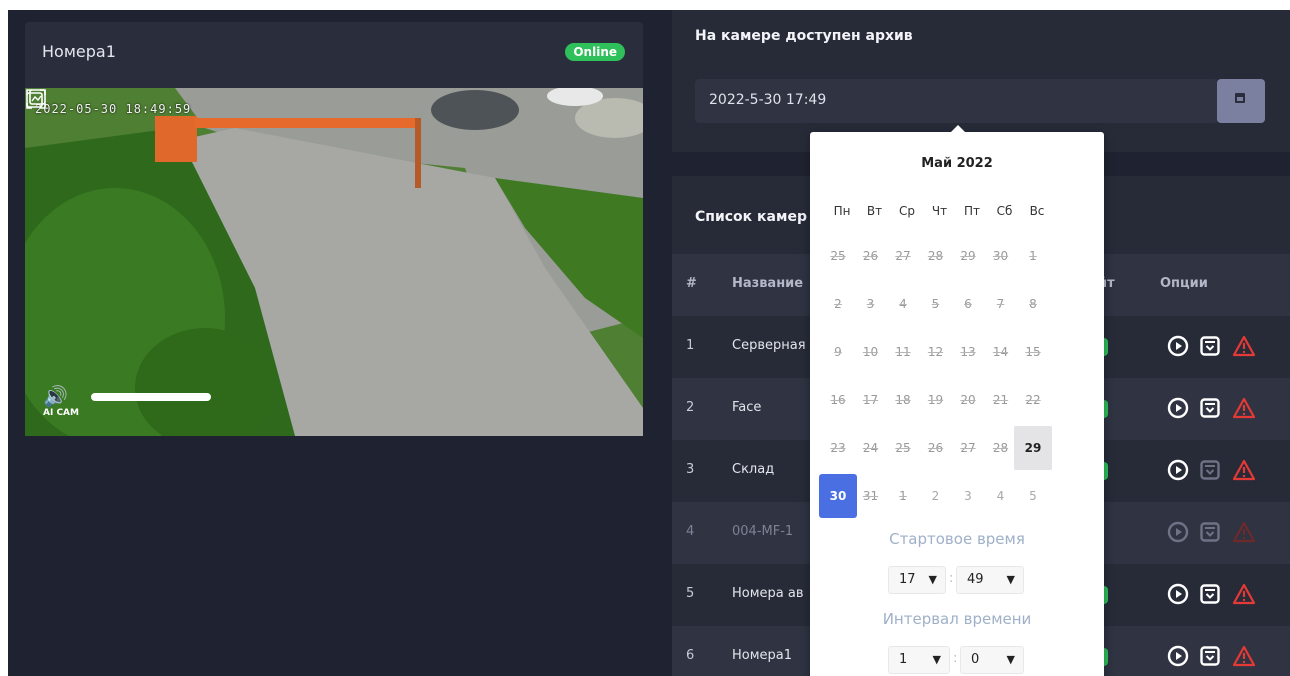  What do you see at coordinates (769, 345) in the screenshot?
I see `camera-name: Серверная` at bounding box center [769, 345].